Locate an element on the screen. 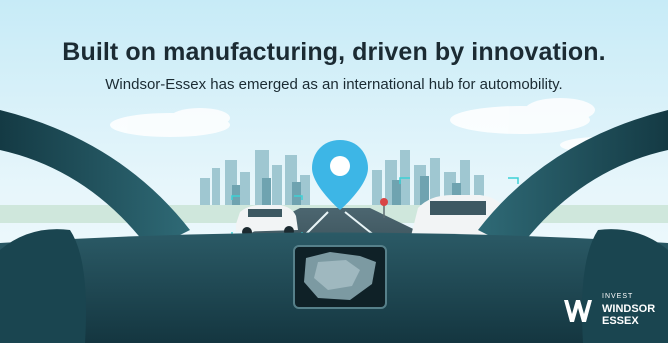  logo-mark-icon is located at coordinates (578, 311).